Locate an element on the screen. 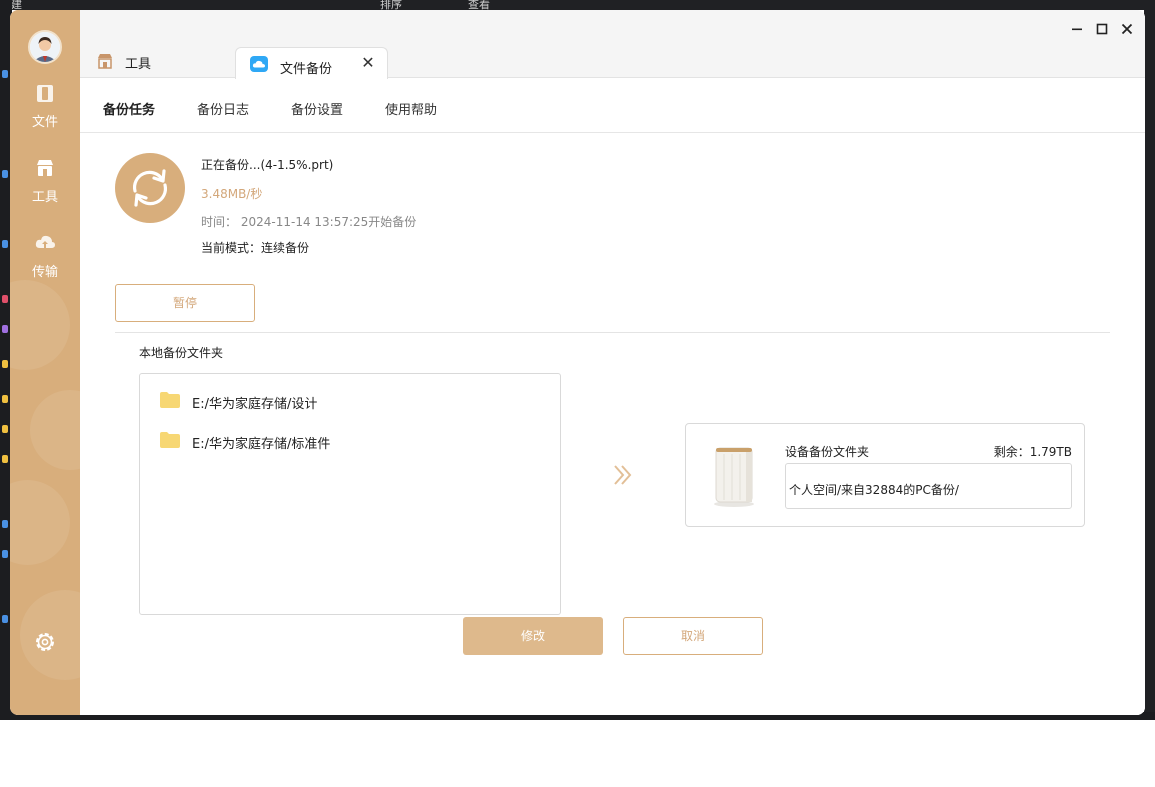 The width and height of the screenshot is (1155, 787). bg-menu-view: 查看 is located at coordinates (479, 5).